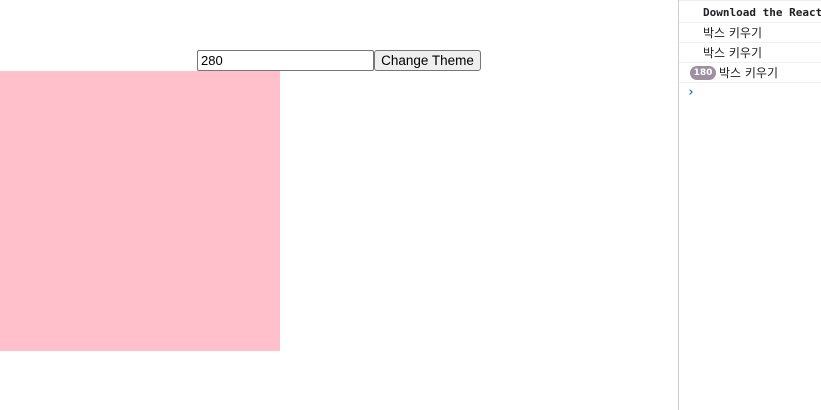 This screenshot has height=410, width=821. Describe the element at coordinates (703, 73) in the screenshot. I see `repeat-count-badge: 180` at that location.